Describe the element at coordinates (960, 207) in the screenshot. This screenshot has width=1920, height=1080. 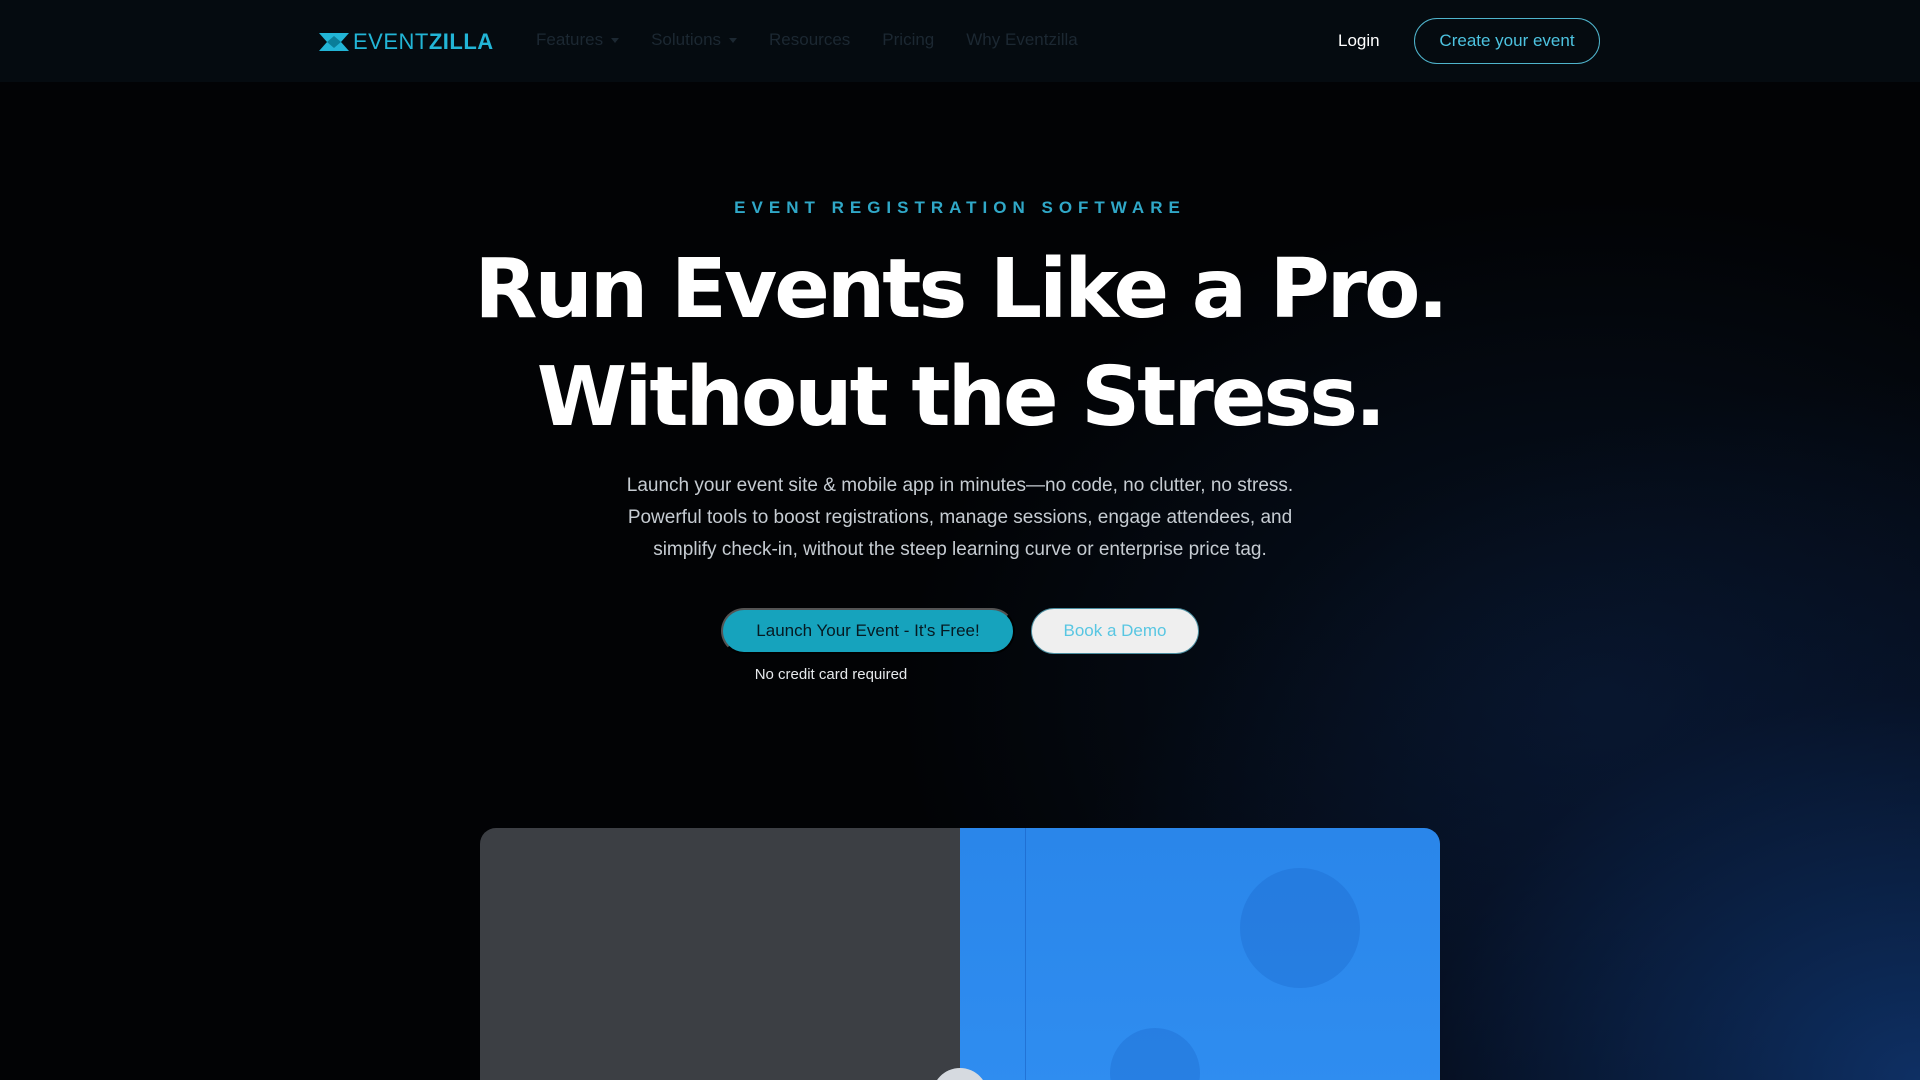
I see `hero-eyebrow: EVENT REGISTRATION SOFTWARE` at that location.